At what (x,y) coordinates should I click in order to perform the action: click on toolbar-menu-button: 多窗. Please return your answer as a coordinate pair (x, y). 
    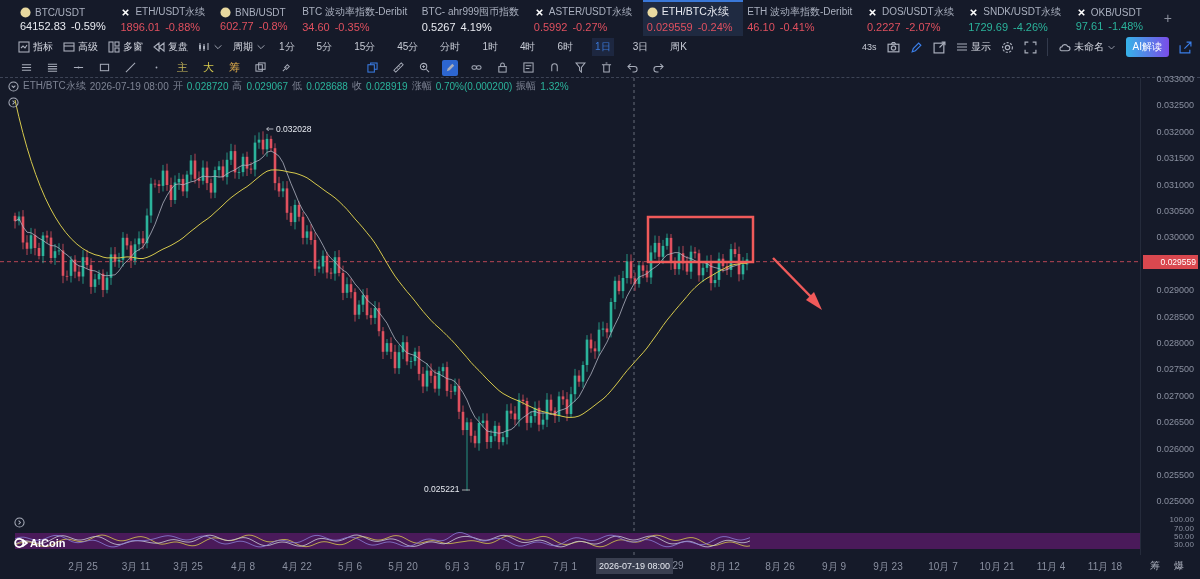
    Looking at the image, I should click on (125, 47).